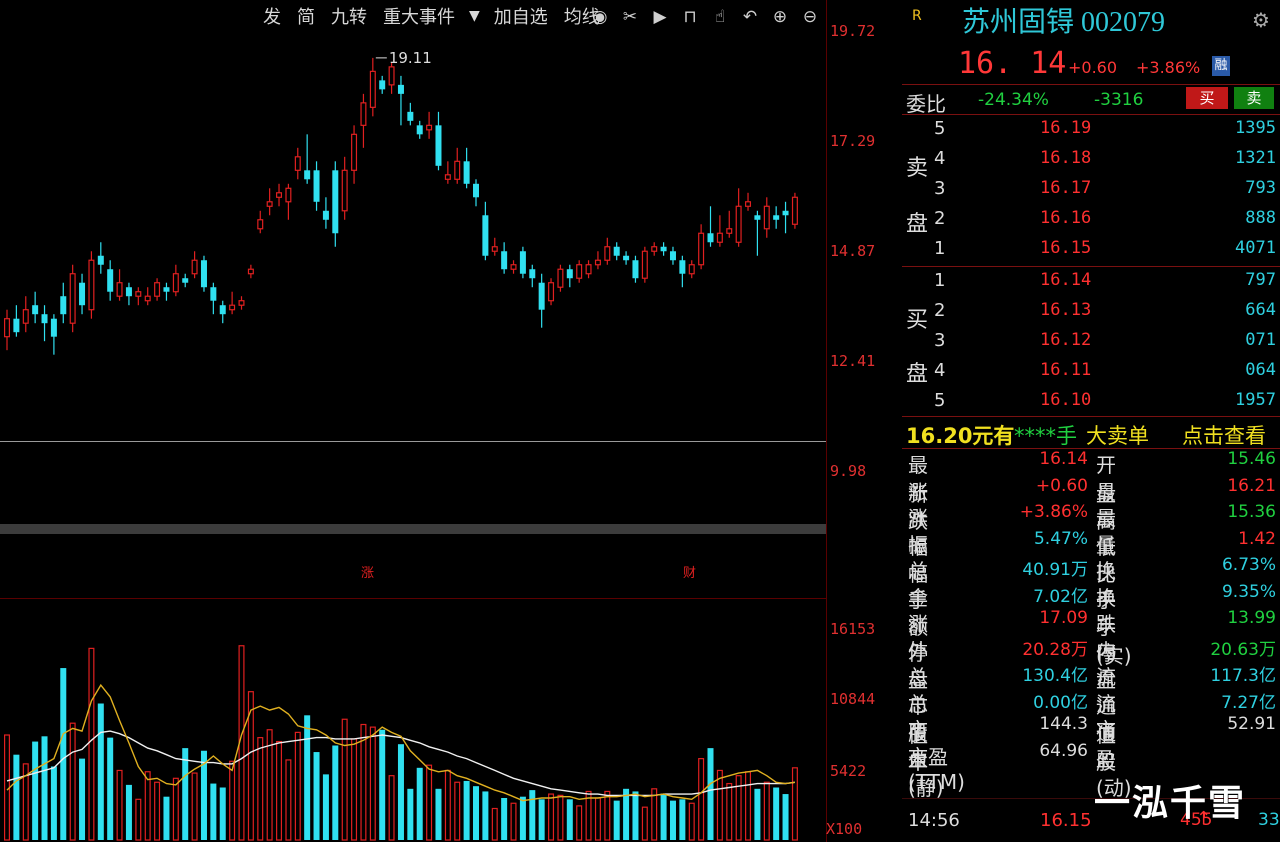 Image resolution: width=1280 pixels, height=842 pixels. I want to click on sell-order-row: 4 16.18 1321, so click(1106, 161).